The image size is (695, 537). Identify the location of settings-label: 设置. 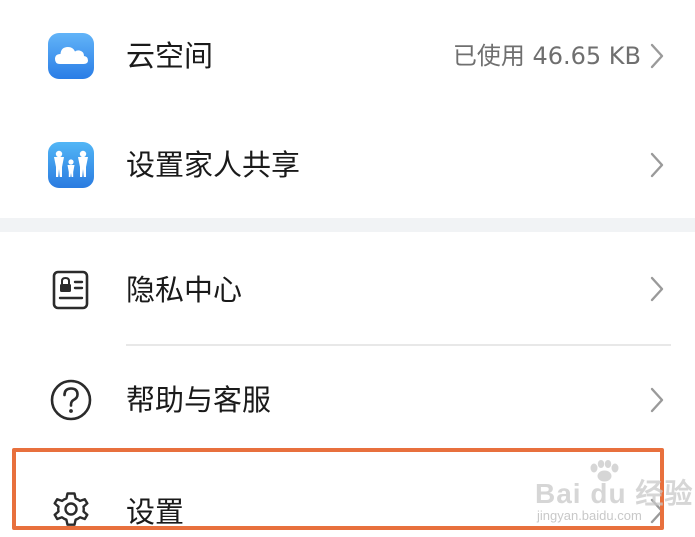
(155, 512).